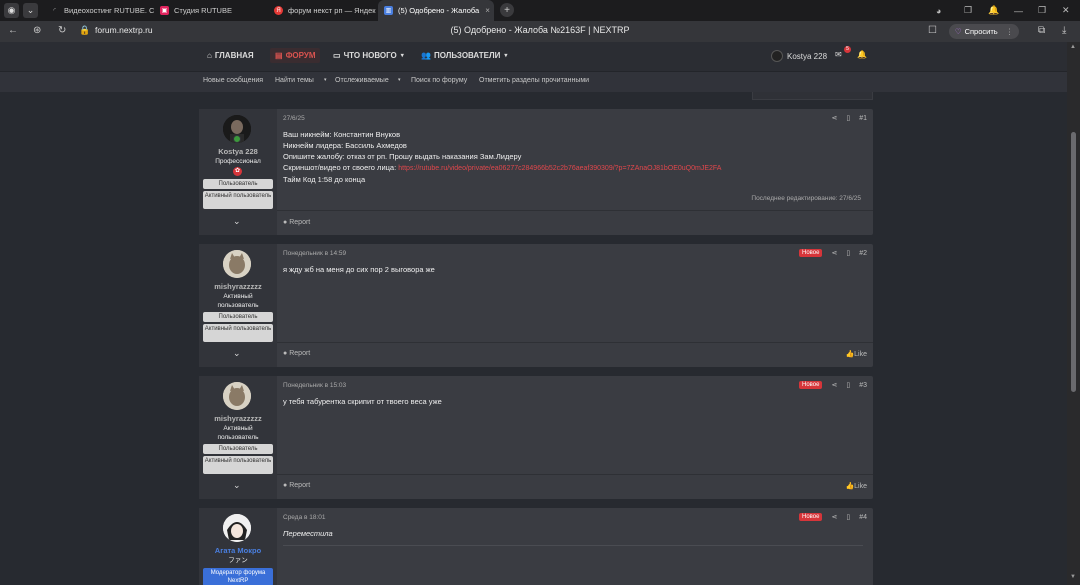  What do you see at coordinates (210, 10) in the screenshot?
I see `tab-rutube-studio: ▣ Студия RUTUBE` at bounding box center [210, 10].